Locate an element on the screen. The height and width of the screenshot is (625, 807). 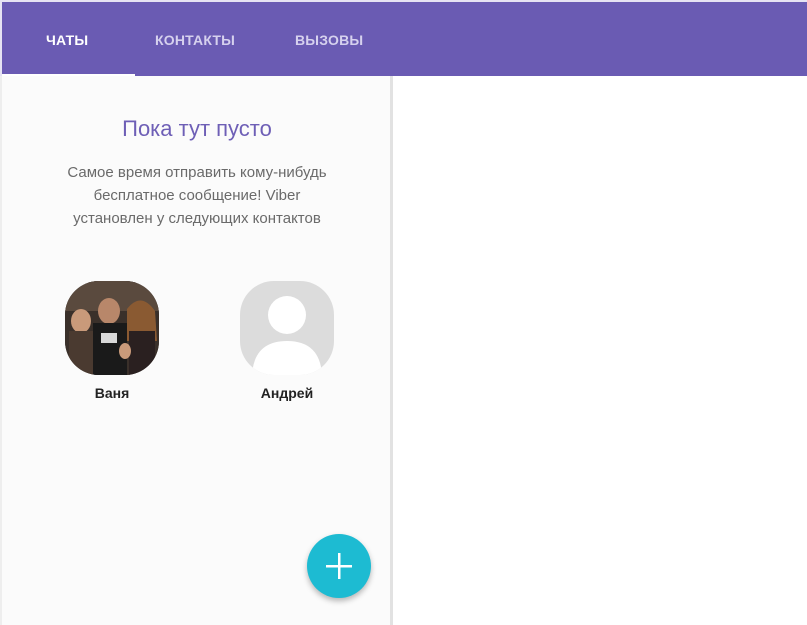
empty-state-title: Пока тут пусто is located at coordinates (197, 128).